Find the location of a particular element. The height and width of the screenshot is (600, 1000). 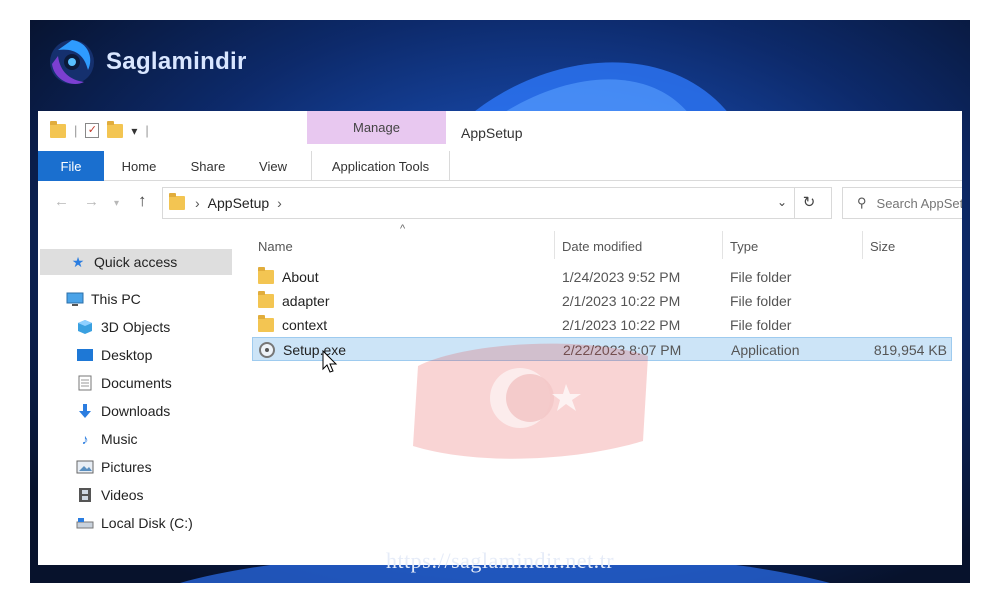

tab-application-tools: Application Tools is located at coordinates (380, 166).